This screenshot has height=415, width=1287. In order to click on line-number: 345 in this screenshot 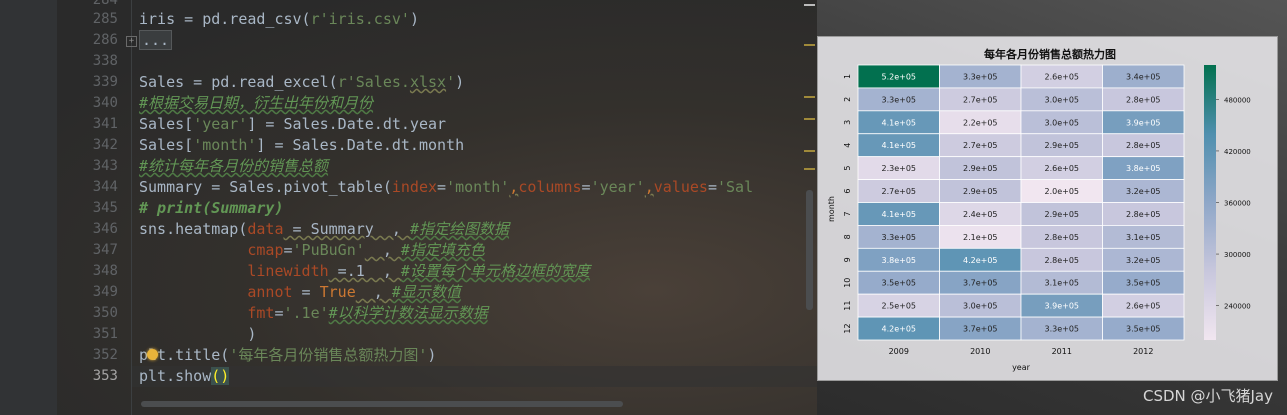, I will do `click(105, 208)`.